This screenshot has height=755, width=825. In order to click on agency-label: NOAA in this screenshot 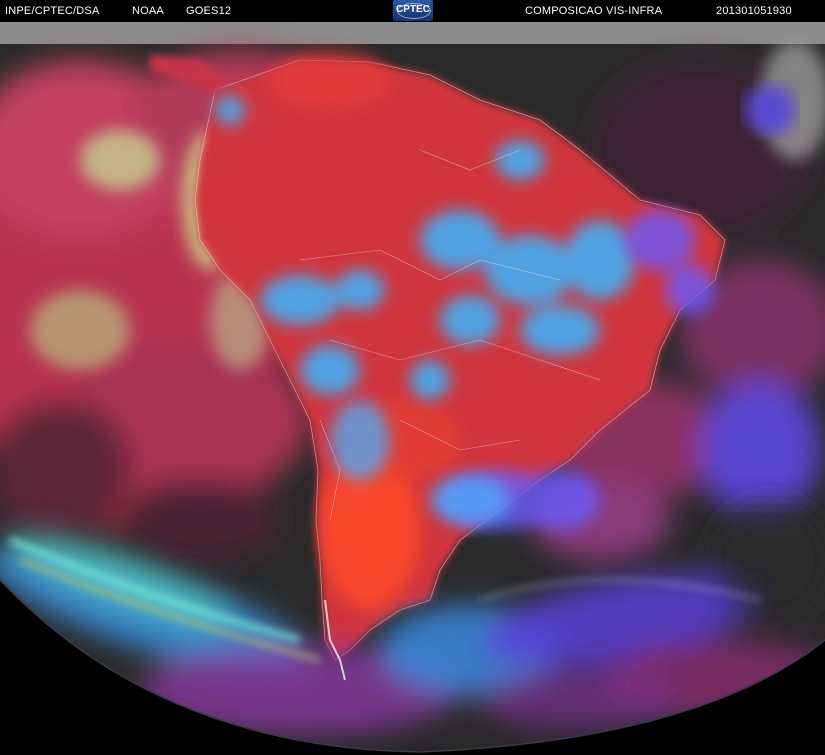, I will do `click(148, 11)`.